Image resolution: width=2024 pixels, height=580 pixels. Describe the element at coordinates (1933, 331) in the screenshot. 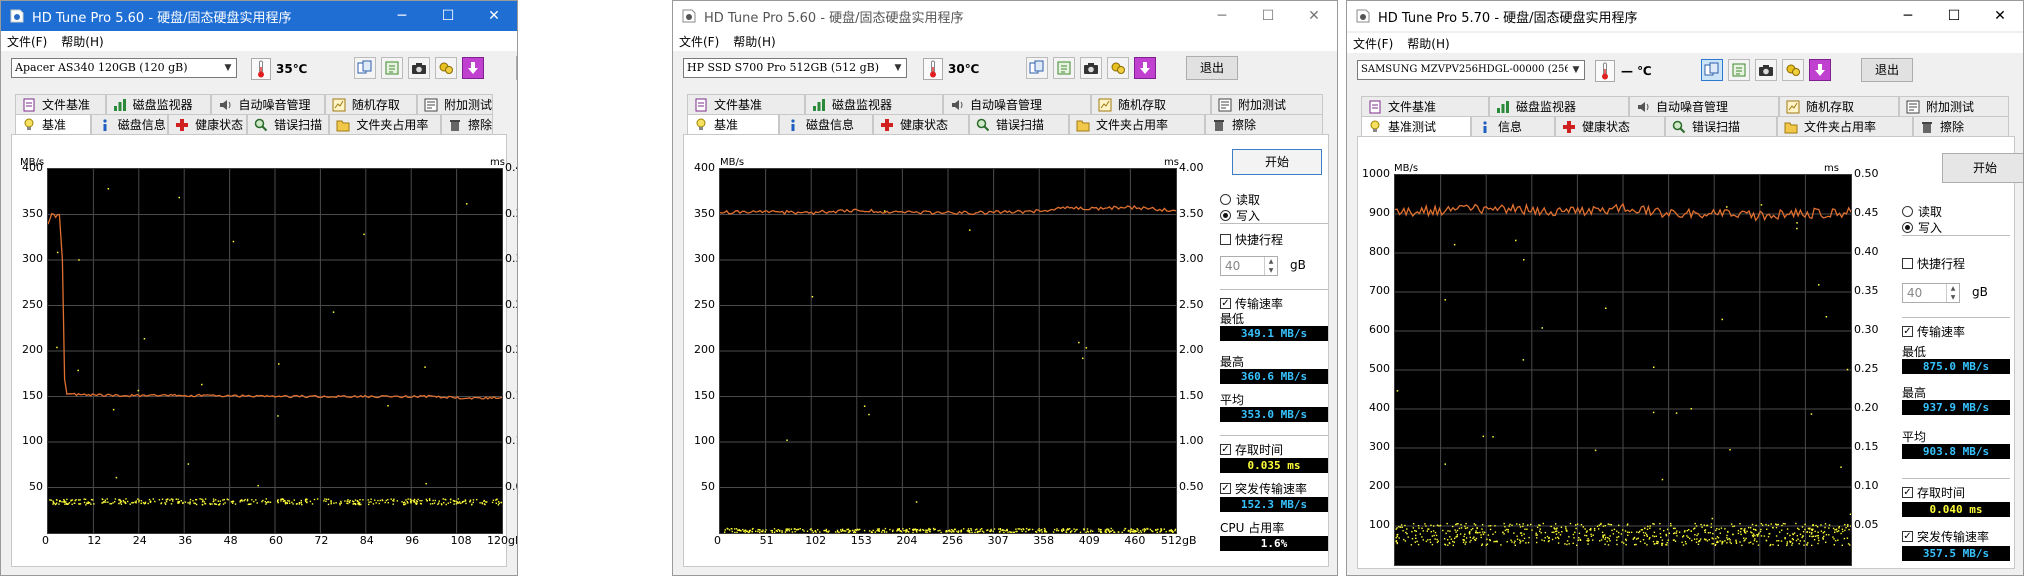

I see `transfer-rate-checkbox: ✓ 传输速率` at that location.